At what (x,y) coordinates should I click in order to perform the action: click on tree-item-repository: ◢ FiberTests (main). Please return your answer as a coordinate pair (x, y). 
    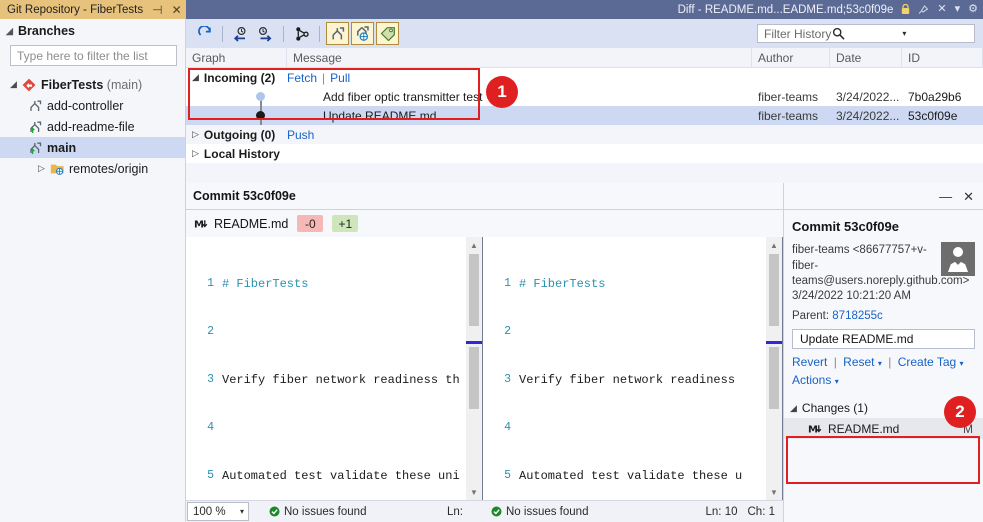
    Looking at the image, I should click on (92, 84).